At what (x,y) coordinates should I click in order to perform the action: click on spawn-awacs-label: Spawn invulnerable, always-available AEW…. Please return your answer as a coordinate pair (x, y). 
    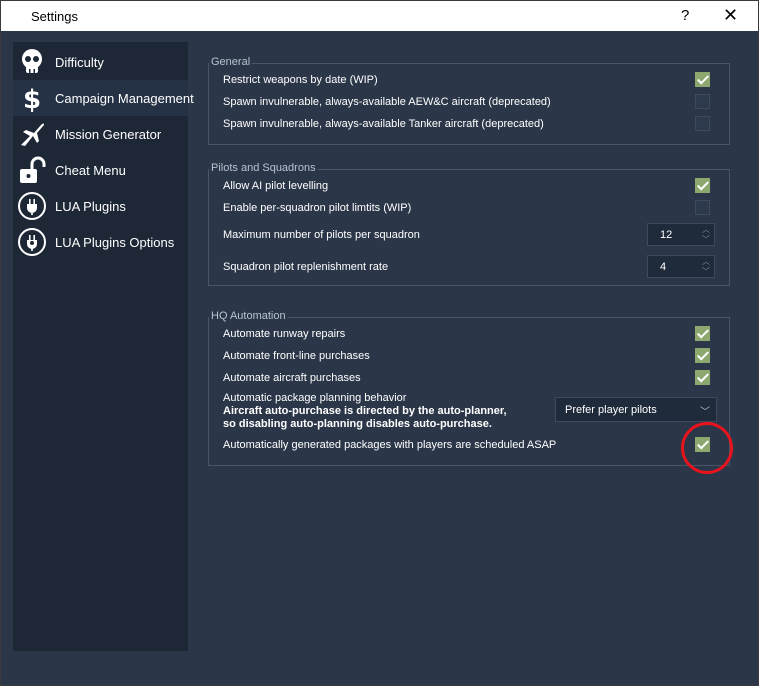
    Looking at the image, I should click on (387, 102).